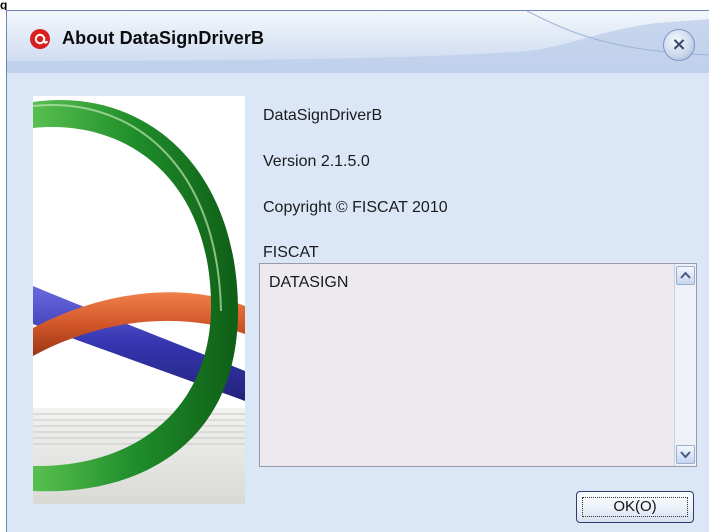 The width and height of the screenshot is (709, 532). I want to click on version-text: Version 2.1.5.0, so click(316, 161).